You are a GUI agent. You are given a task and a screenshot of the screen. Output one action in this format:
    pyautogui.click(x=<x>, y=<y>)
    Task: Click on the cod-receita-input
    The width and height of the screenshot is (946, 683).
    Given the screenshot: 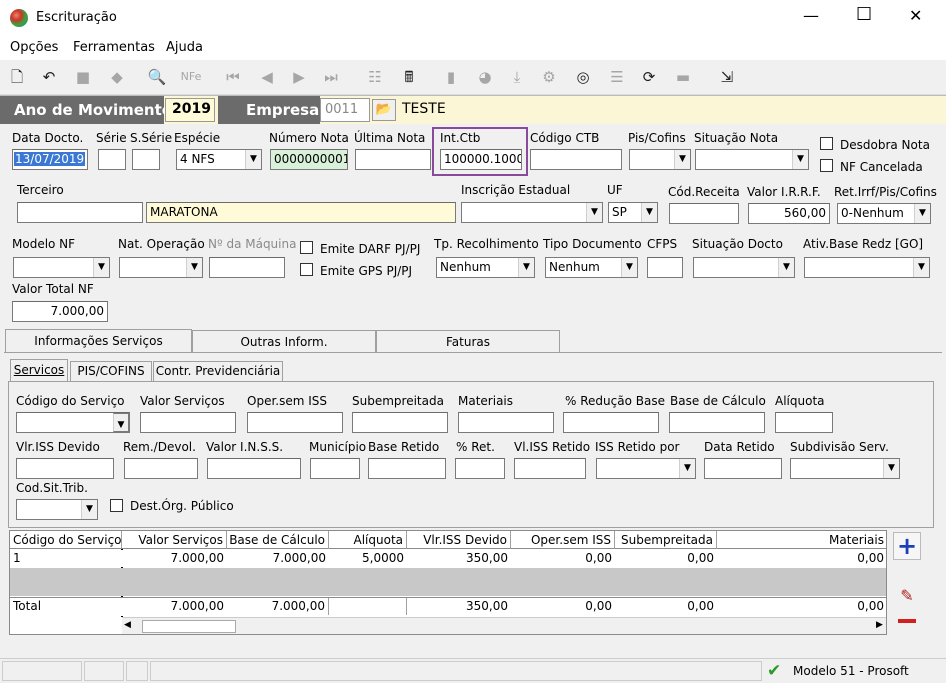 What is the action you would take?
    pyautogui.click(x=704, y=213)
    